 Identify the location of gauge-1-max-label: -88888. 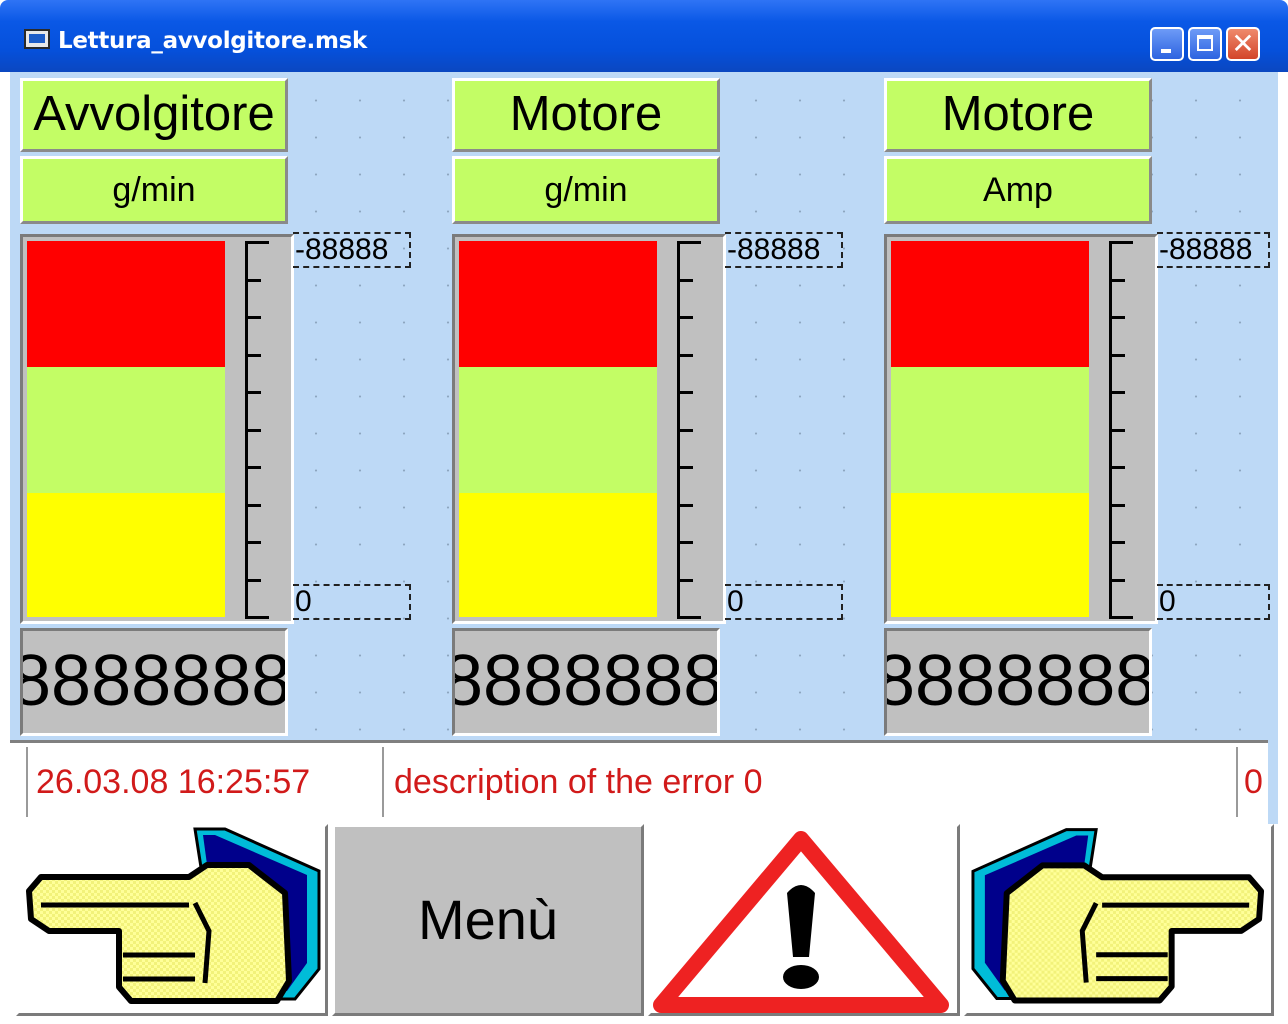
(352, 250).